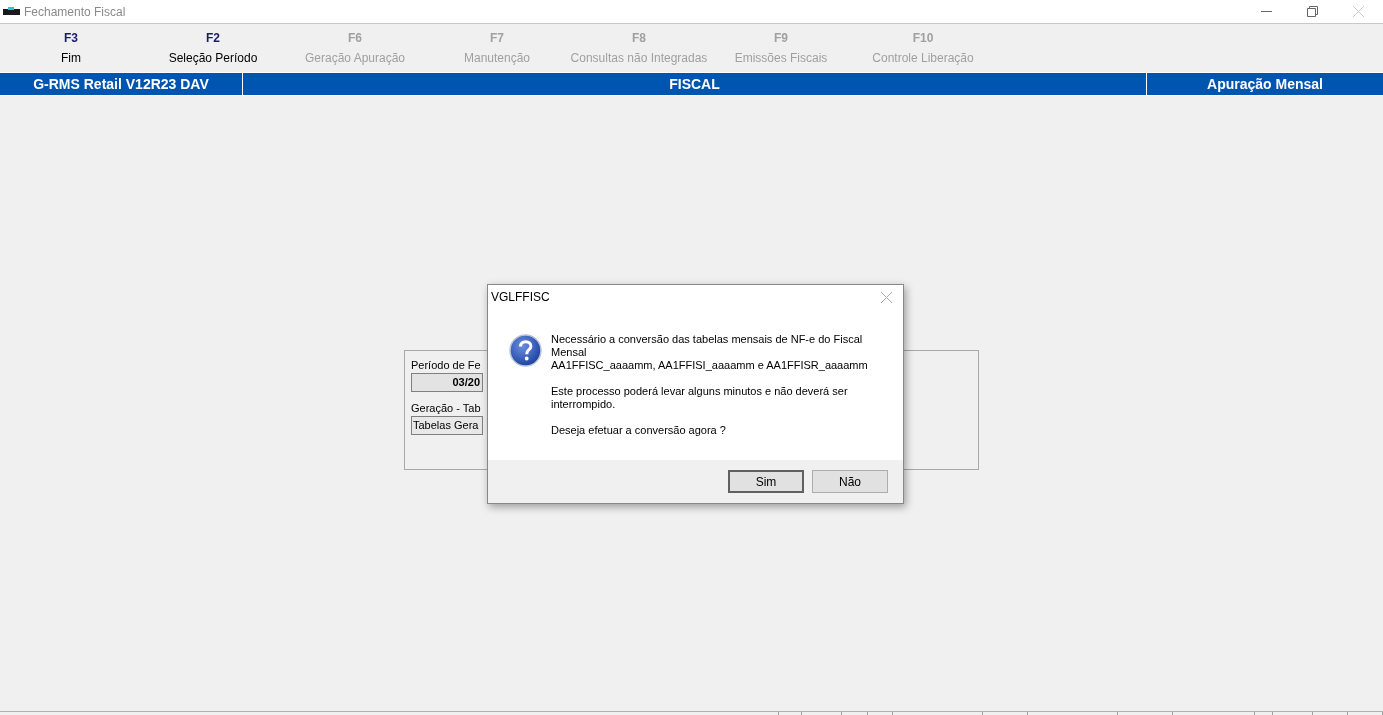  Describe the element at coordinates (355, 38) in the screenshot. I see `function-key-label: F6` at that location.